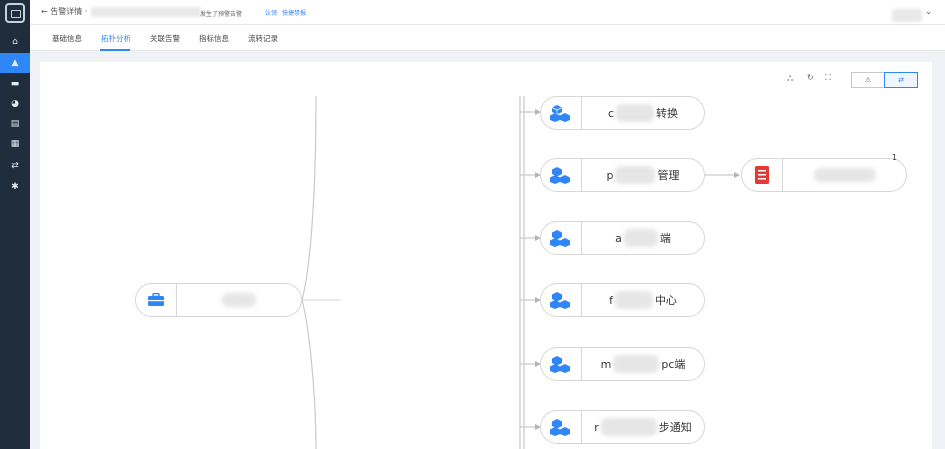 The image size is (945, 449). I want to click on node-label-suffix: 步通知, so click(675, 427).